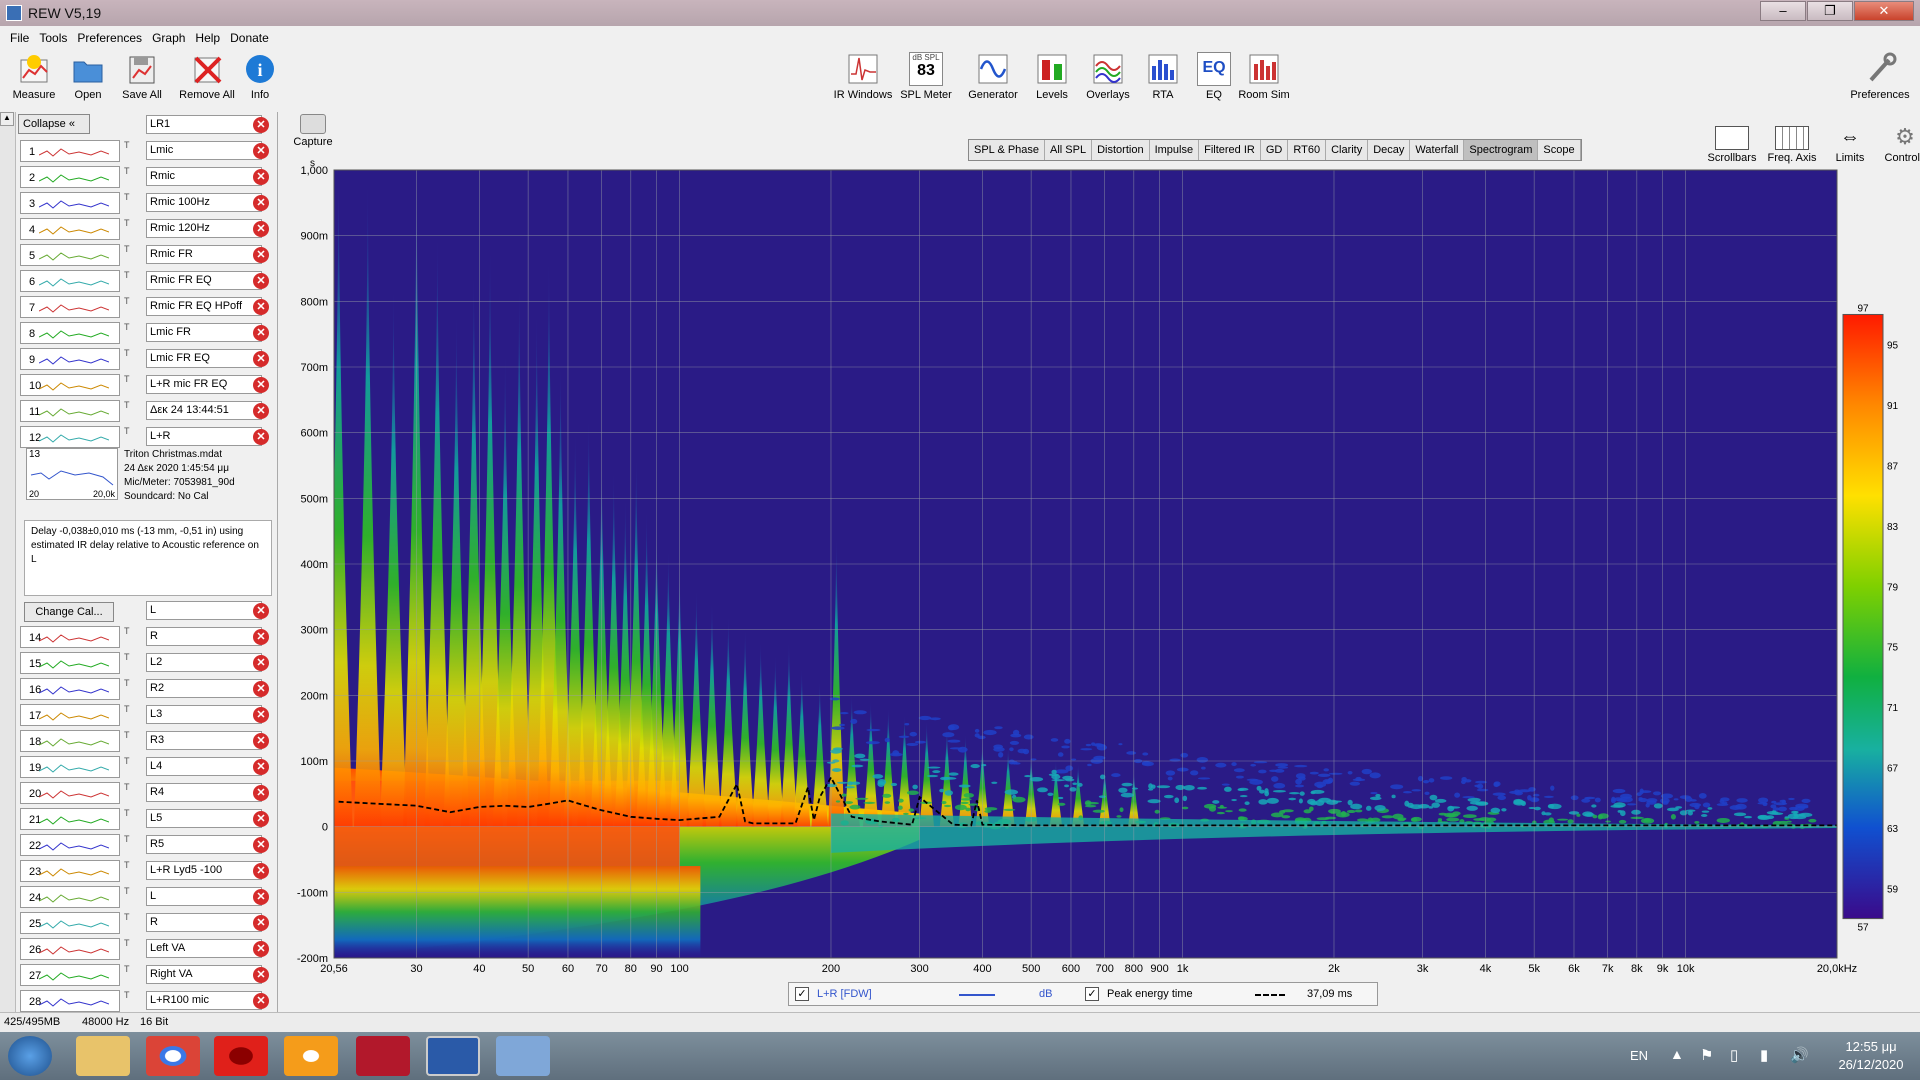 Image resolution: width=1920 pixels, height=1080 pixels. I want to click on measurement-row: 19 T L4 ✕, so click(147, 767).